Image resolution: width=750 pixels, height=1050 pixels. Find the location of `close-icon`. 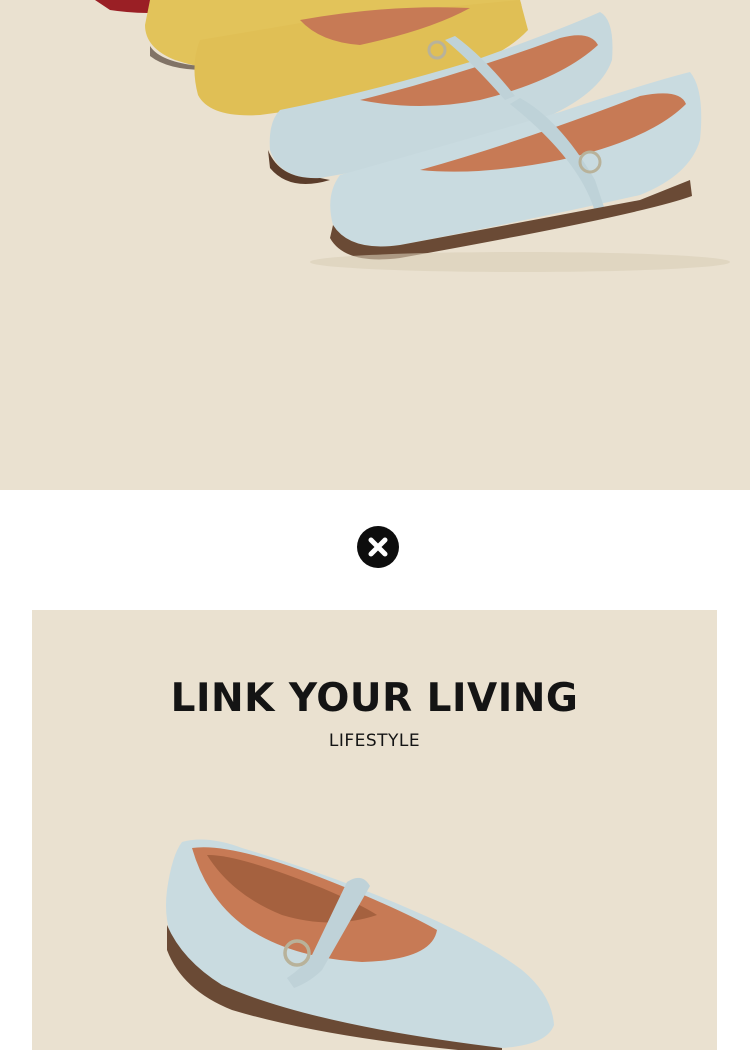

close-icon is located at coordinates (378, 547).